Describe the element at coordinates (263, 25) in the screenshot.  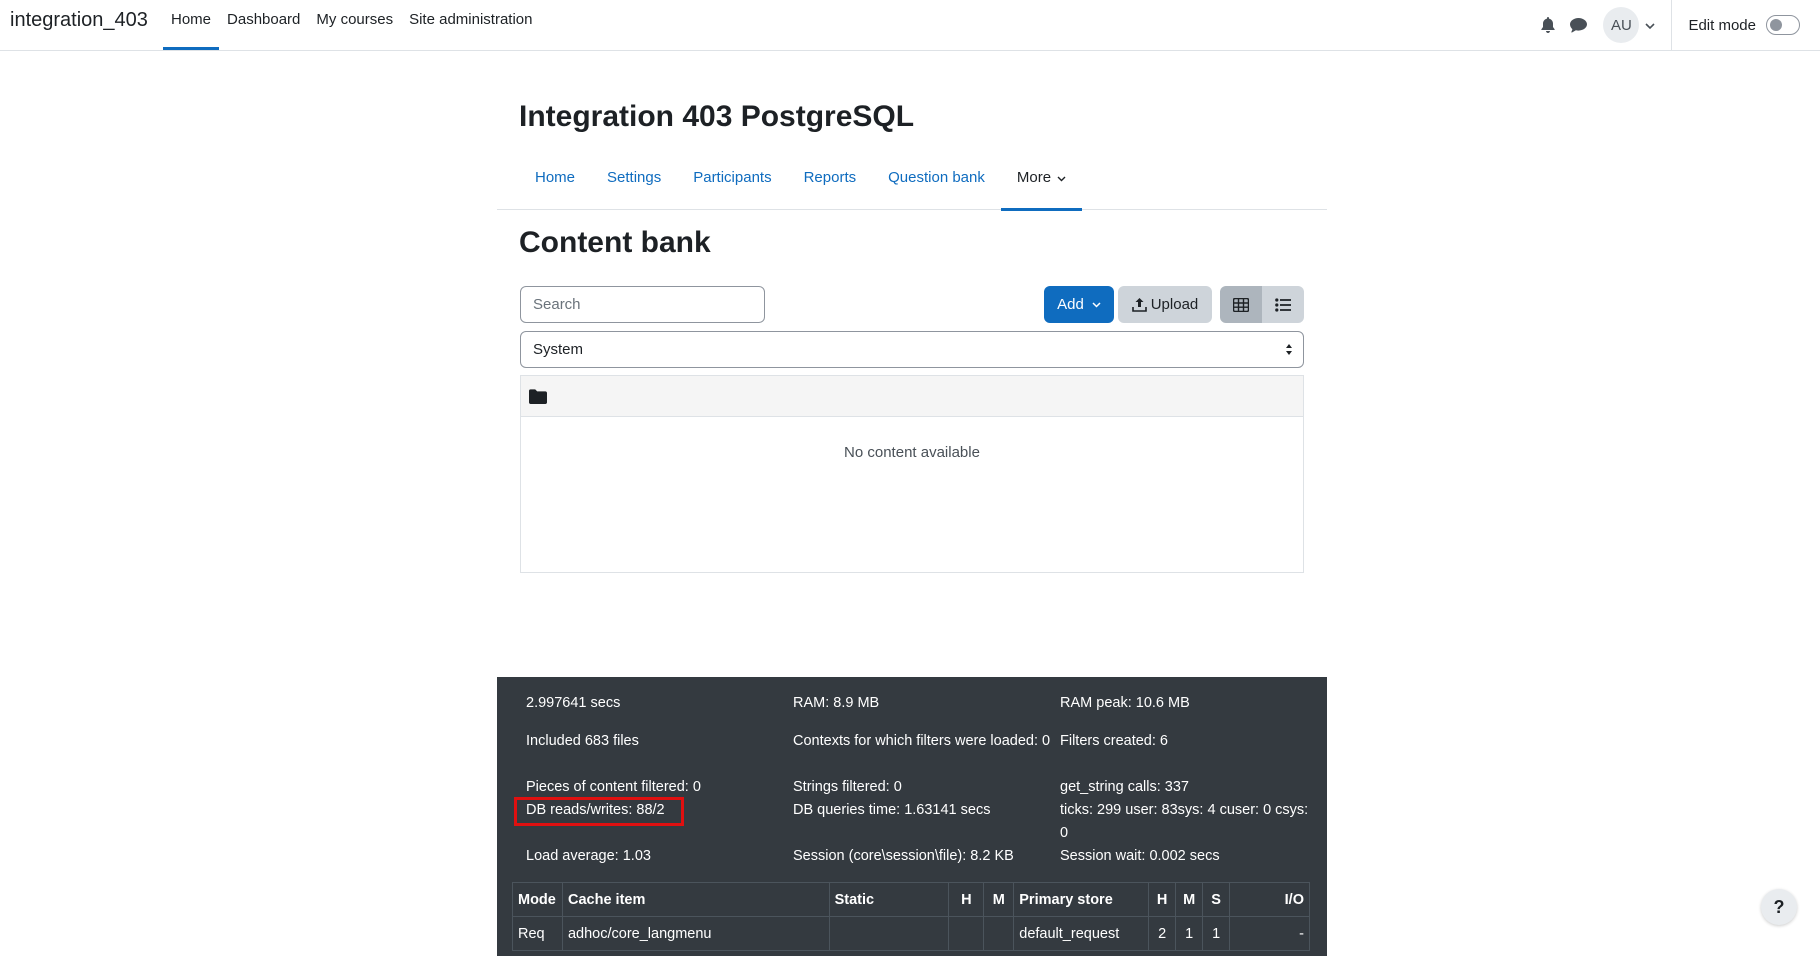
I see `nav-dashboard: Dashboard` at that location.